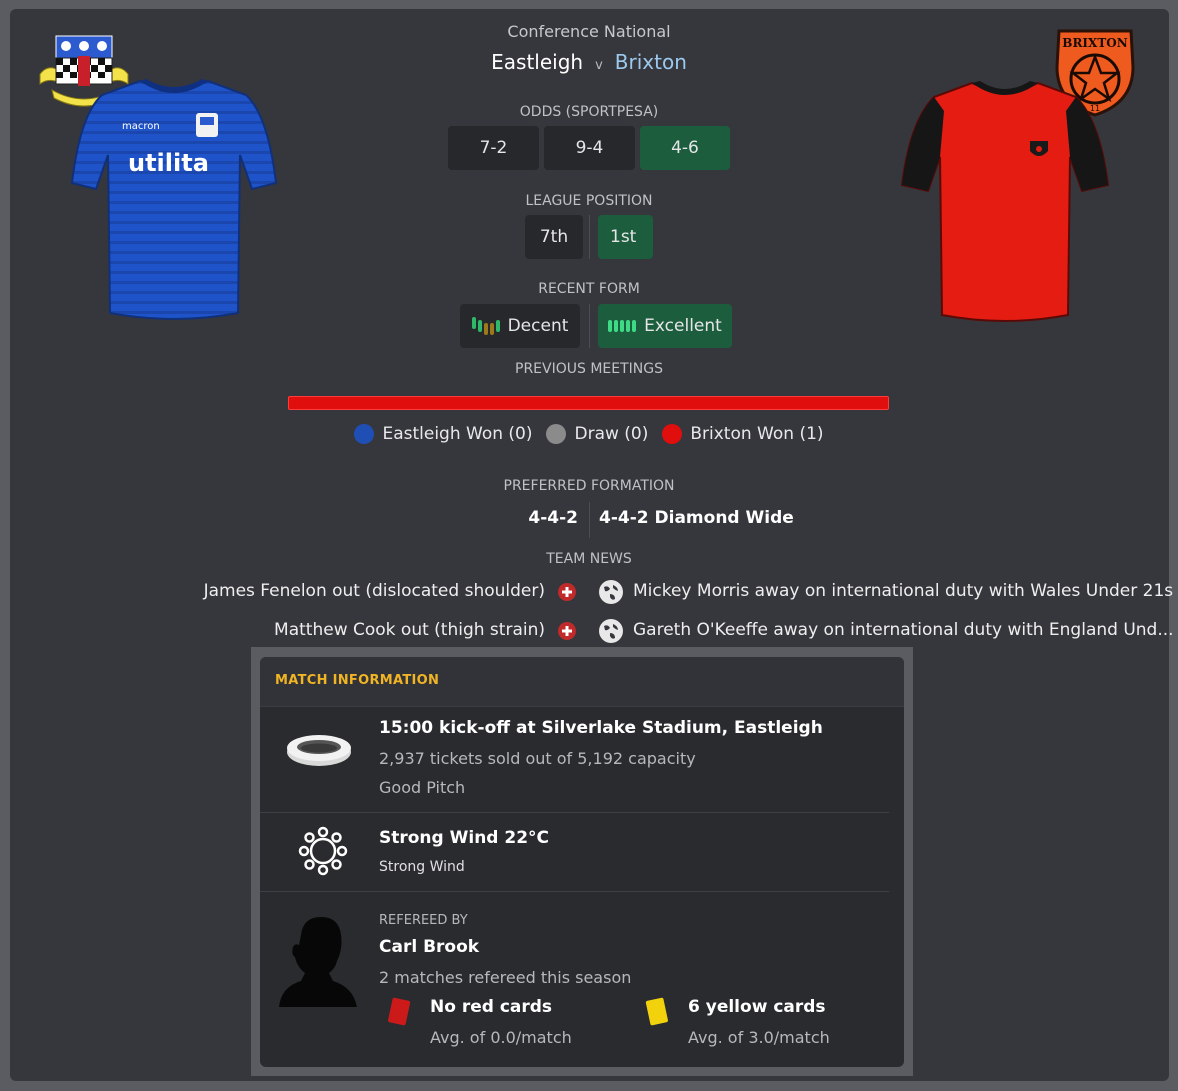 This screenshot has width=1178, height=1091. What do you see at coordinates (589, 148) in the screenshot?
I see `odds-draw: 9-4` at bounding box center [589, 148].